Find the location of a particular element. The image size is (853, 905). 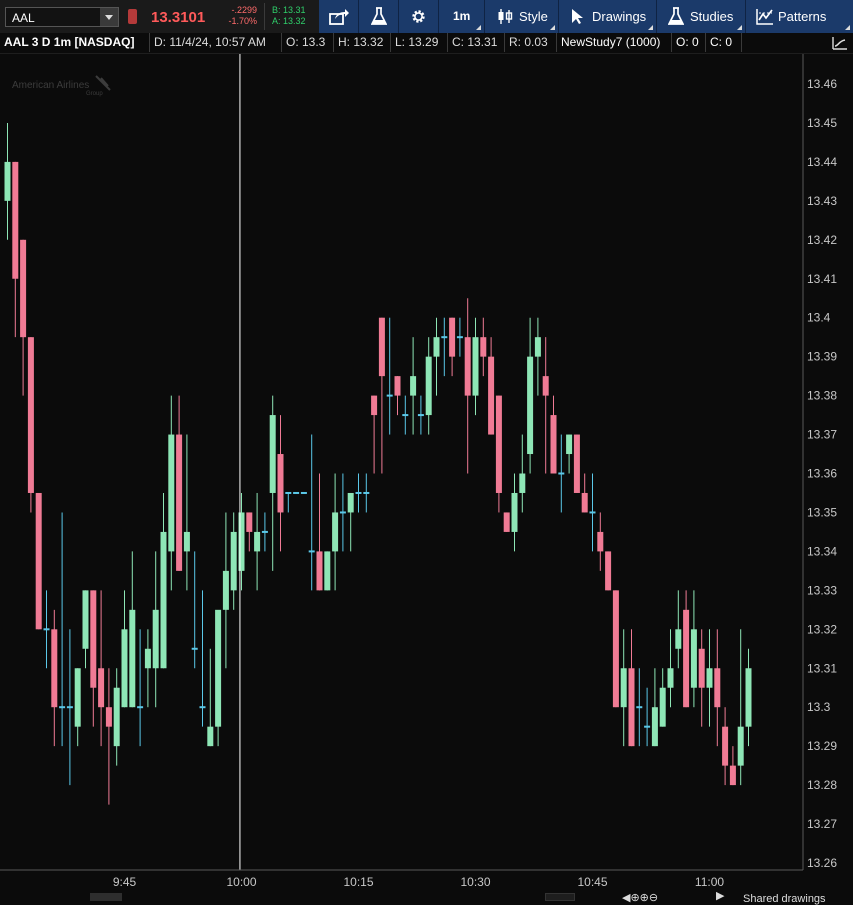

last-price: 13.3101 is located at coordinates (178, 17).